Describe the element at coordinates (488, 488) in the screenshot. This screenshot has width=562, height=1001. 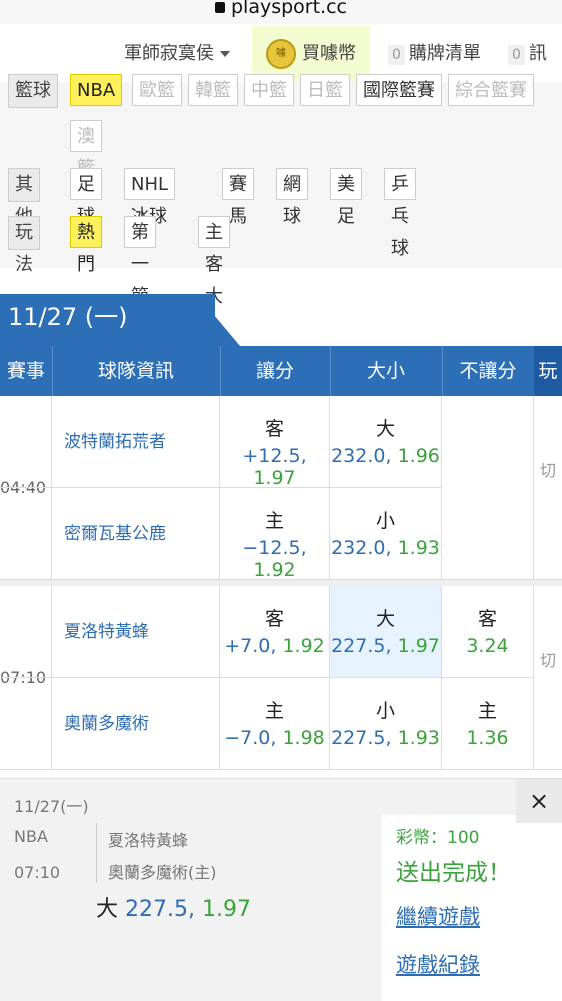
I see `moneyline-cell` at that location.